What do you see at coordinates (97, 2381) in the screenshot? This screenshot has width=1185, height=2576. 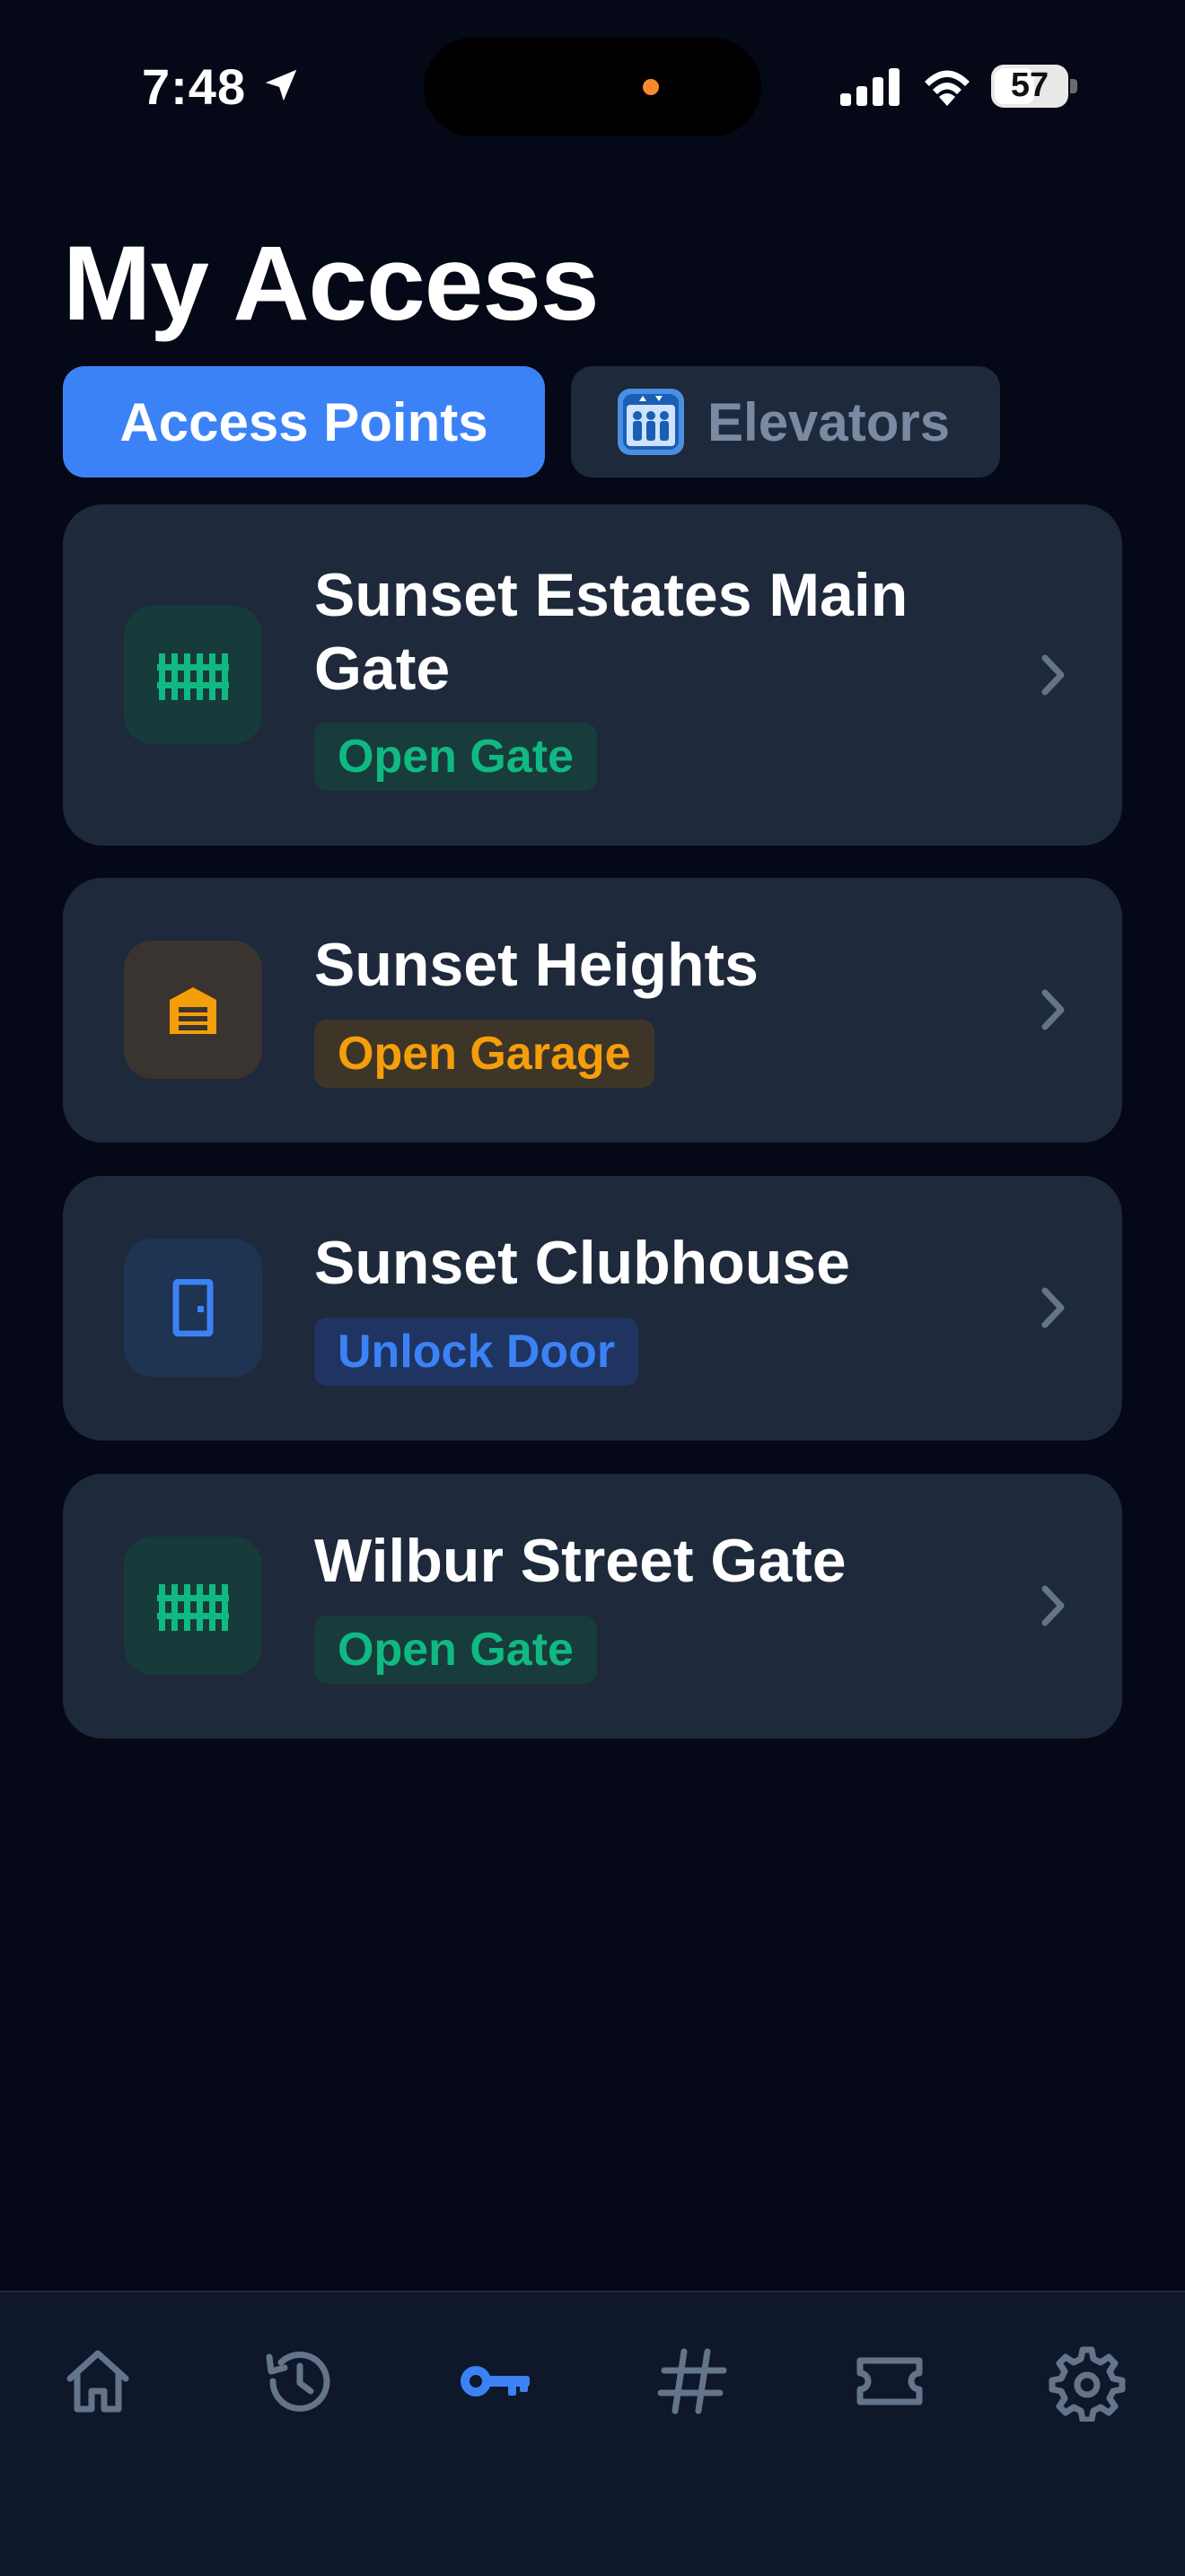 I see `home-icon` at bounding box center [97, 2381].